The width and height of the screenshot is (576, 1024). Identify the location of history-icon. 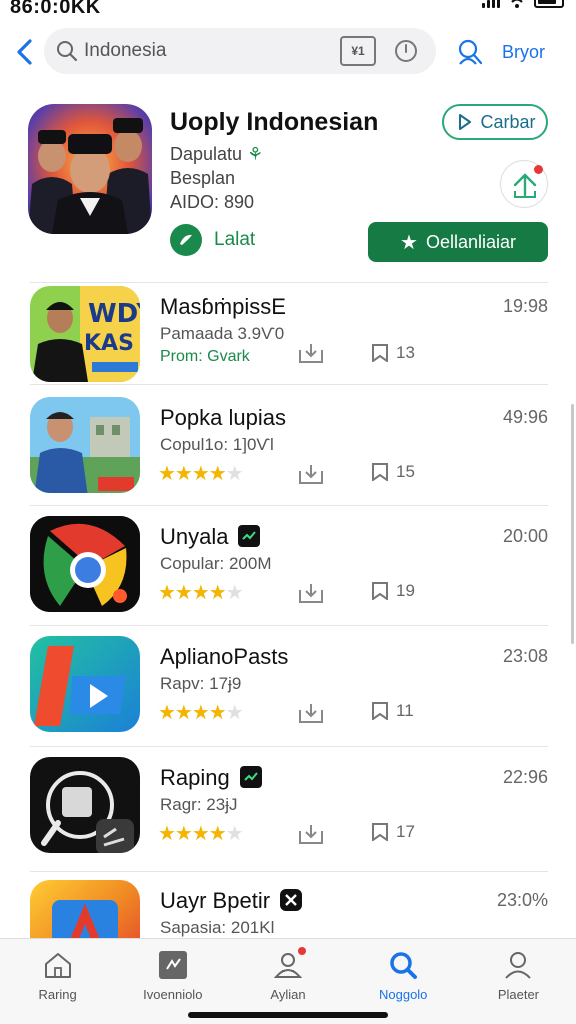
(406, 51).